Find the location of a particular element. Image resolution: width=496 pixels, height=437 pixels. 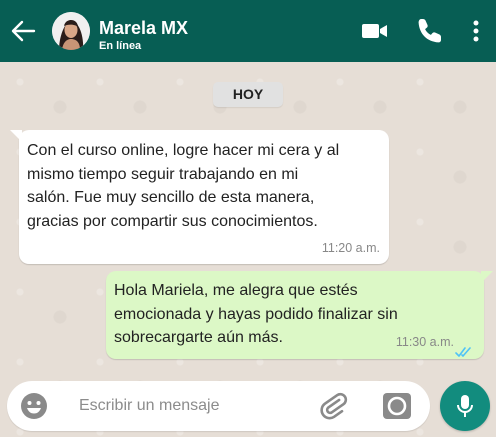

emoji-face-icon is located at coordinates (34, 406).